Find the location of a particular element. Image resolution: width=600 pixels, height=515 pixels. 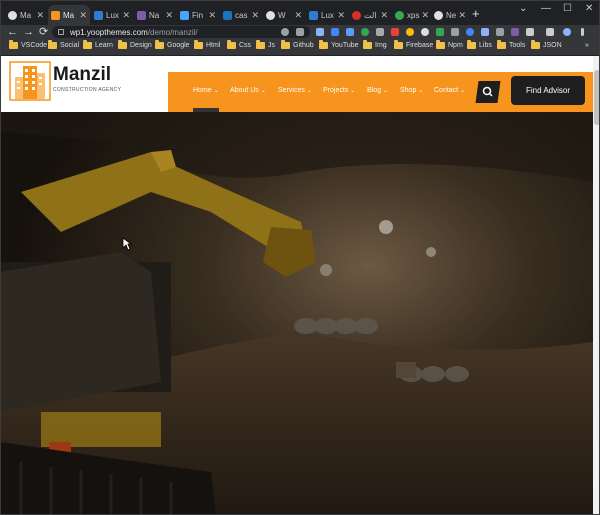

address-bar: wp1.yoopthemes.com /demo/manzil/ is located at coordinates (181, 32).